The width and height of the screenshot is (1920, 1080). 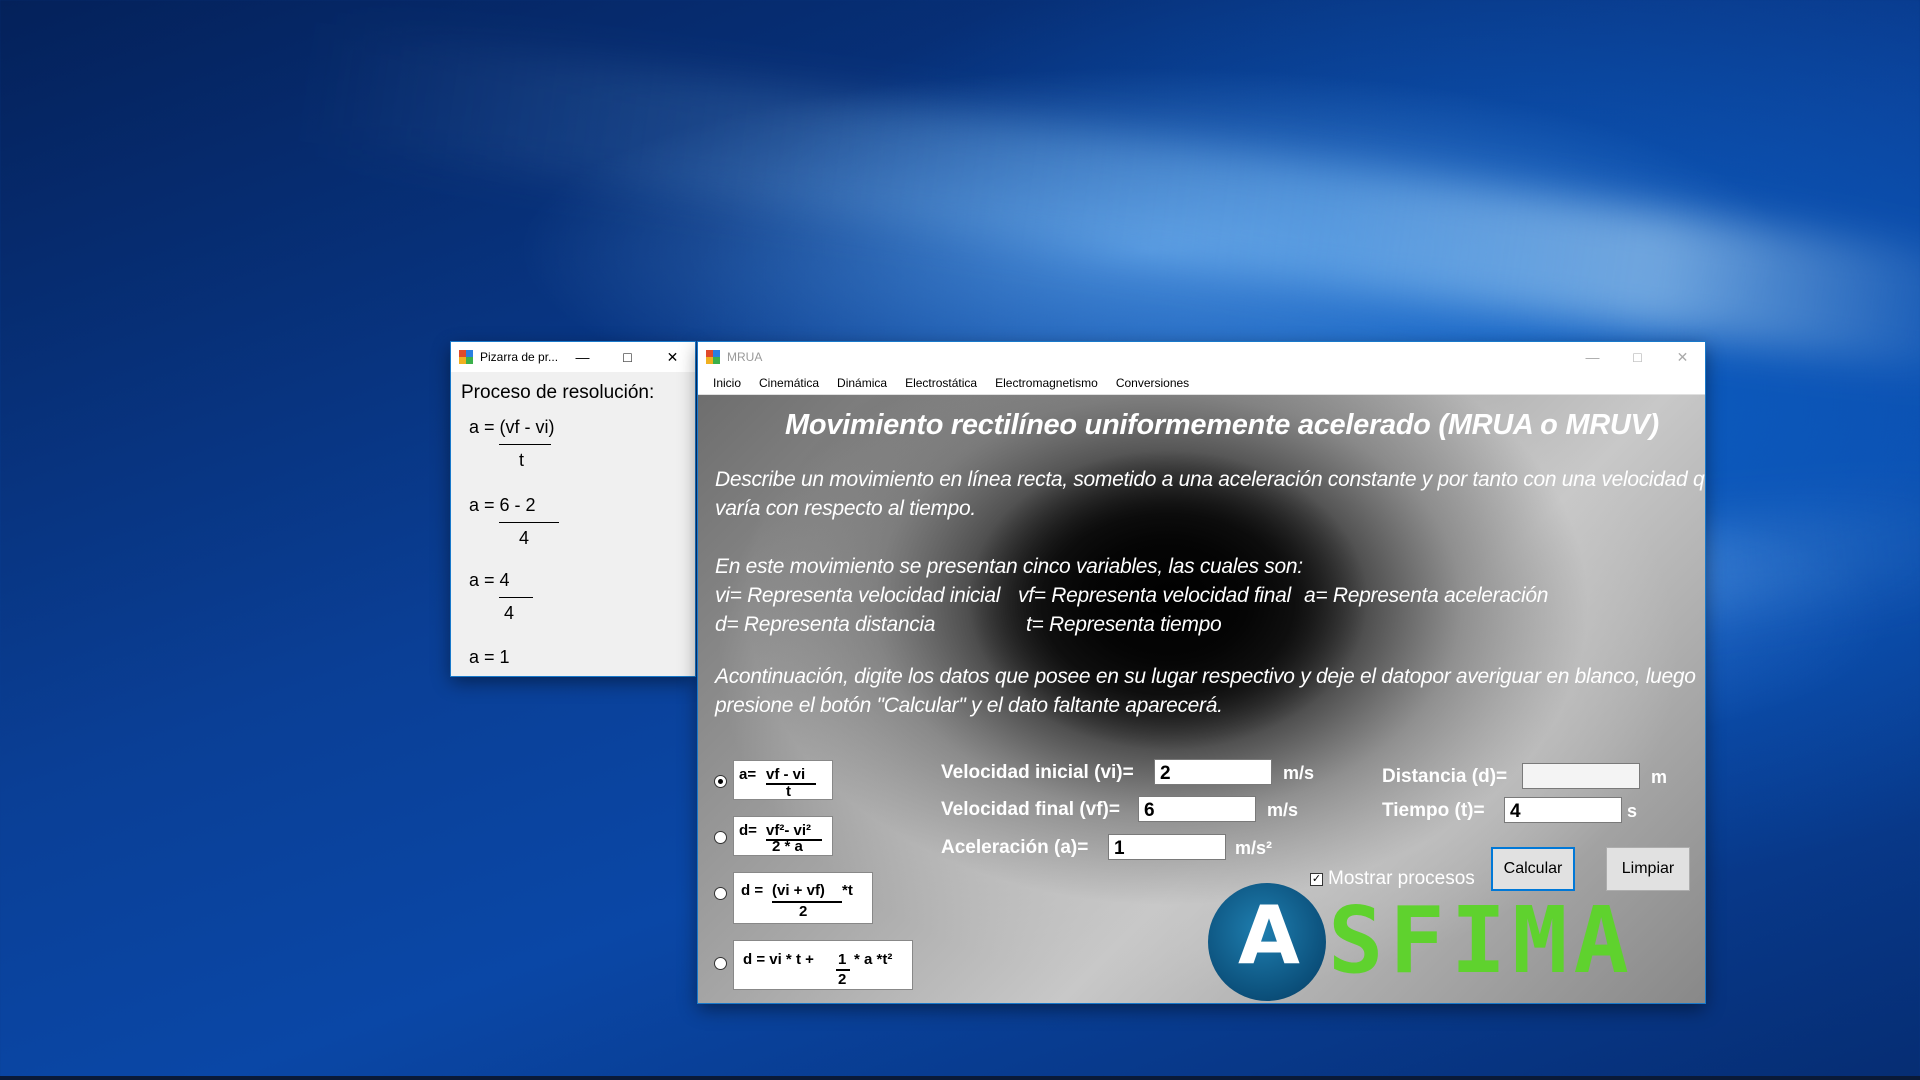 What do you see at coordinates (720, 781) in the screenshot?
I see `formula-radio-a` at bounding box center [720, 781].